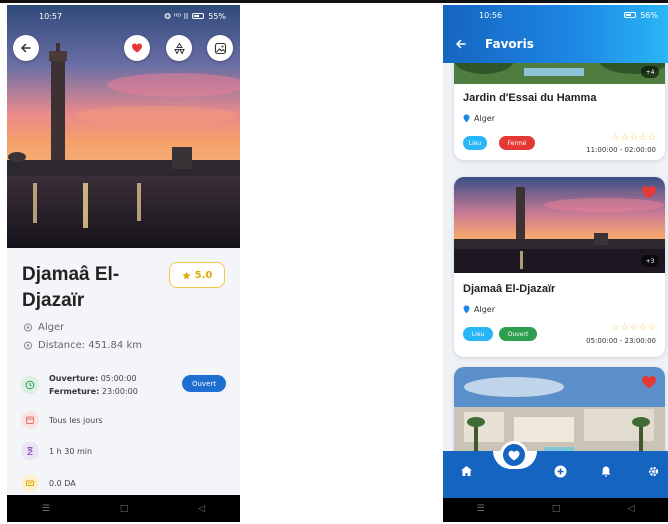 This screenshot has height=524, width=668. I want to click on favorites-icon, so click(514, 455).